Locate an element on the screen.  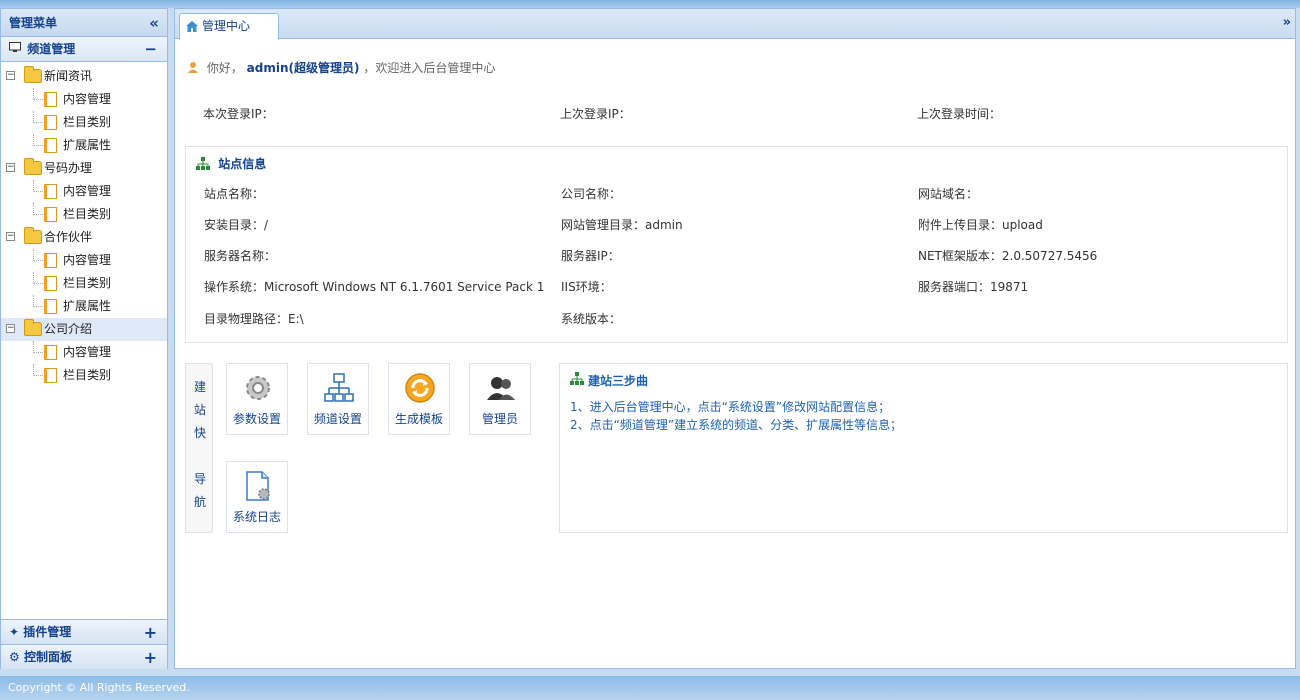
channel-settings-button: 频道设置 is located at coordinates (338, 399).